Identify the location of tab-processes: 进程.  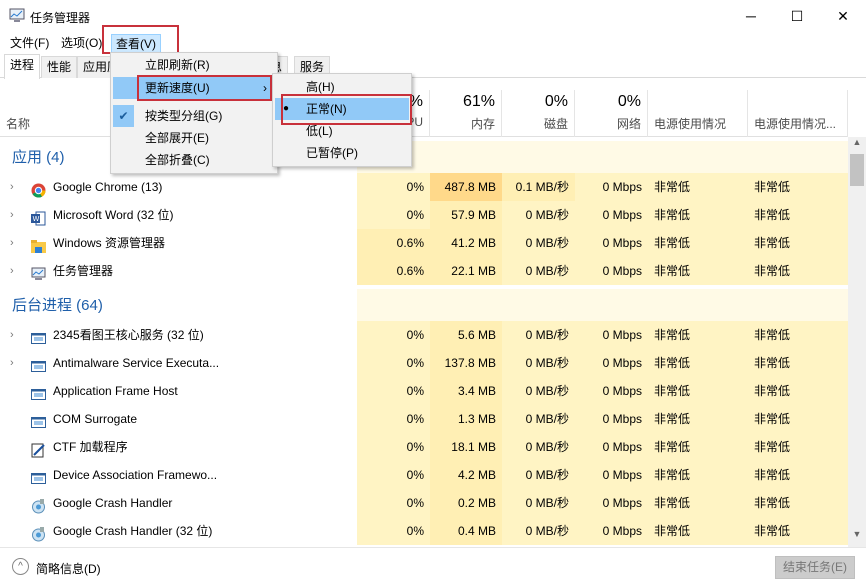
(22, 66).